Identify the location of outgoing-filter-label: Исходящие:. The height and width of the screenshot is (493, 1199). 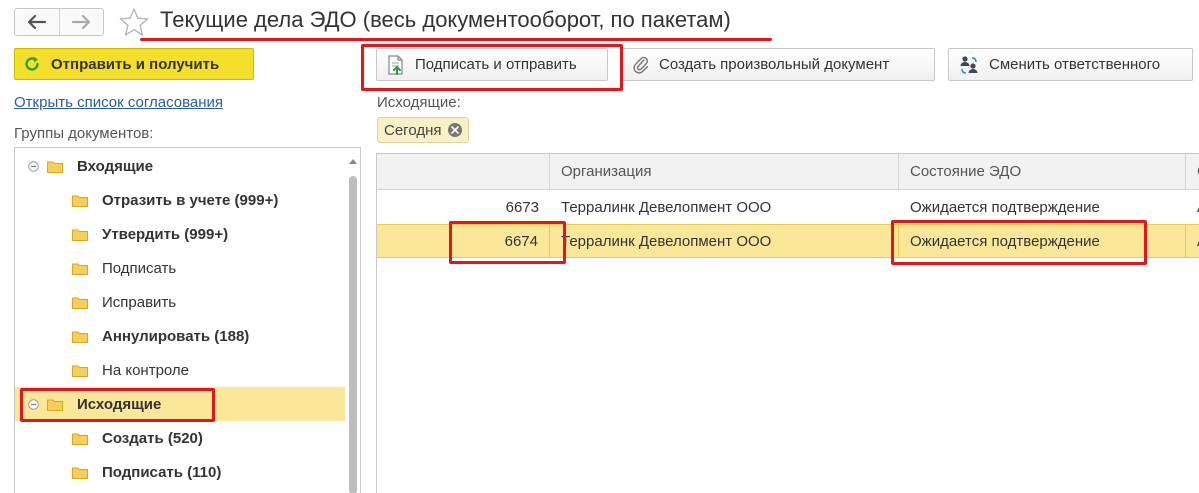
(419, 102).